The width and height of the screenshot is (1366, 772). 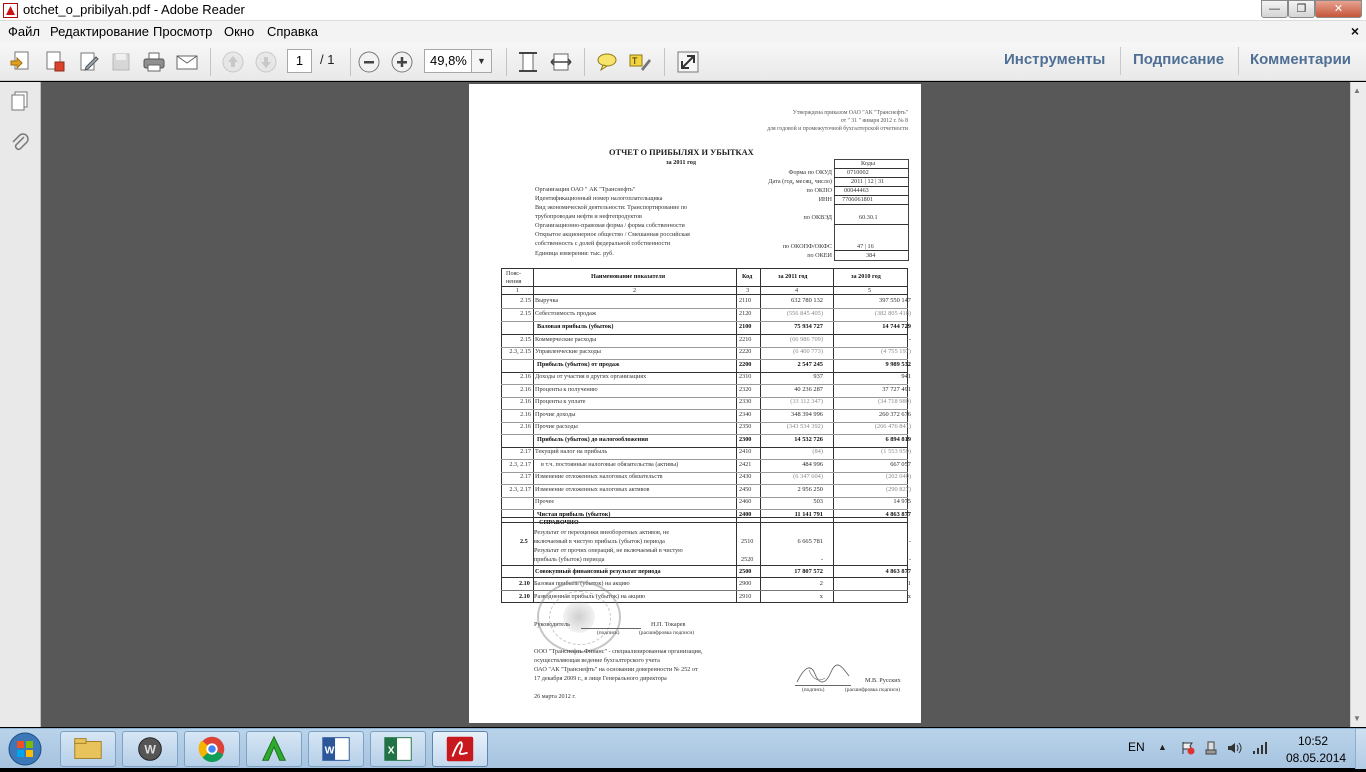 I want to click on row-name: Прочие доходы, so click(x=555, y=414).